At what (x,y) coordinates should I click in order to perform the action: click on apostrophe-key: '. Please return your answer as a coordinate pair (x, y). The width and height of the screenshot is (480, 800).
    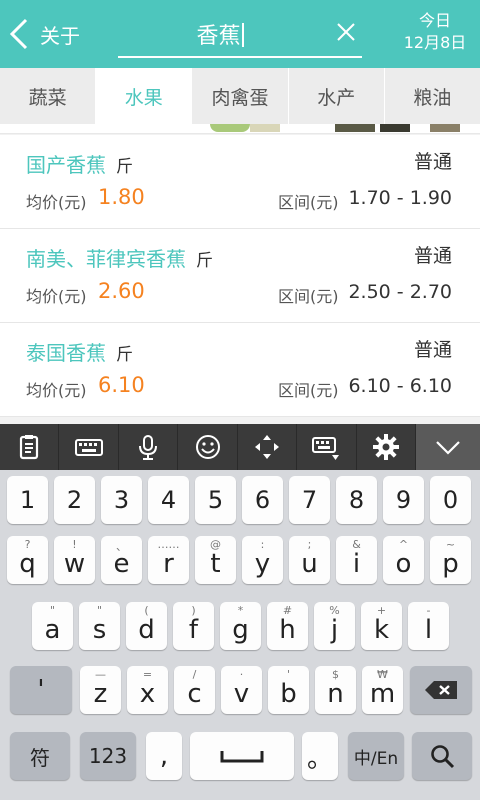
    Looking at the image, I should click on (41, 690).